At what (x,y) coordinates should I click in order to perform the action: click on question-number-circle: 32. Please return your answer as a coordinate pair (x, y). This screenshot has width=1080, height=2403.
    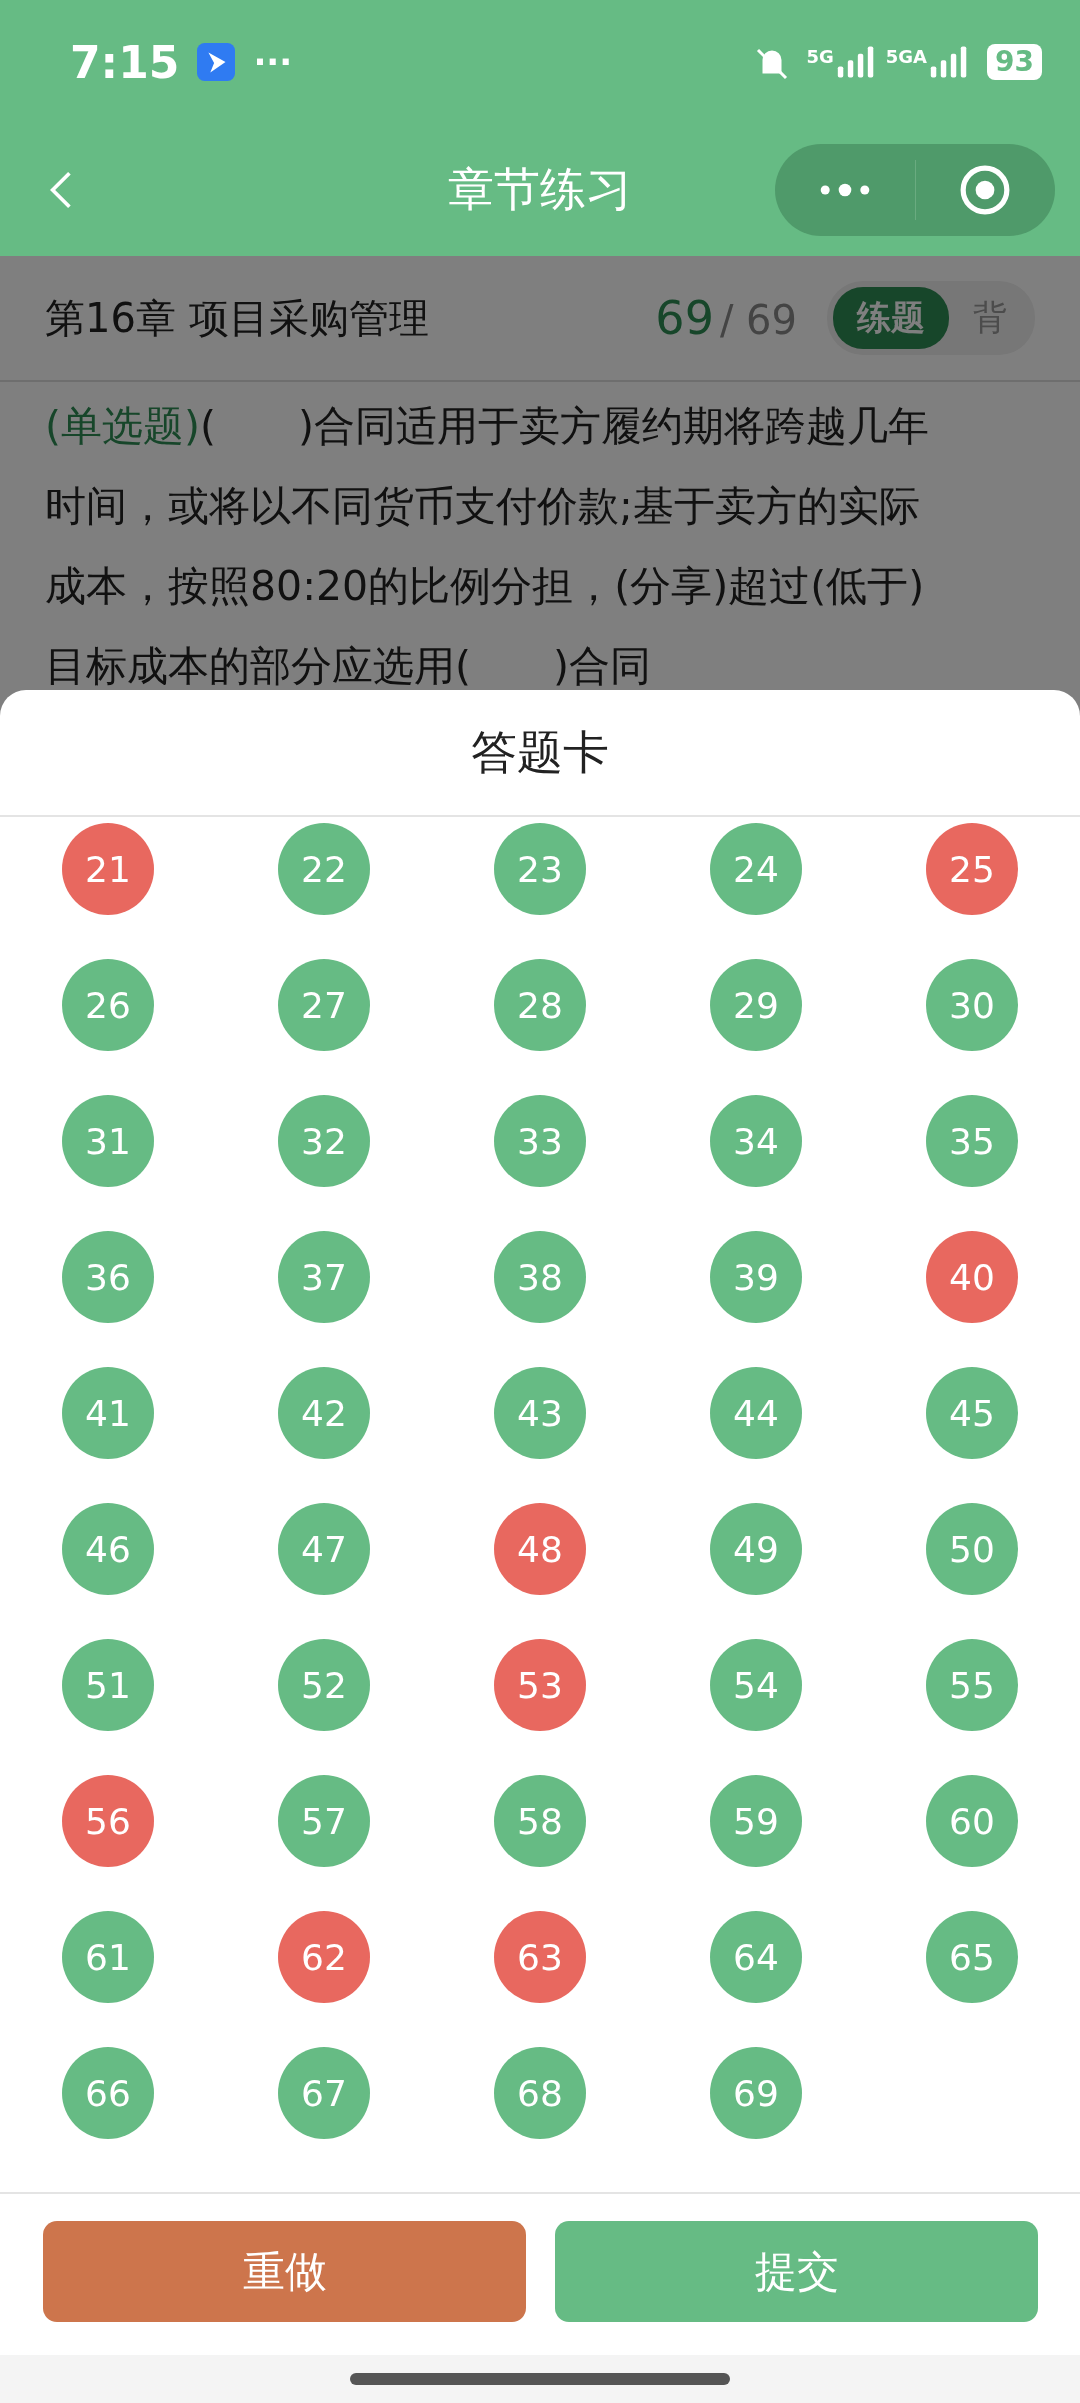
    Looking at the image, I should click on (324, 1141).